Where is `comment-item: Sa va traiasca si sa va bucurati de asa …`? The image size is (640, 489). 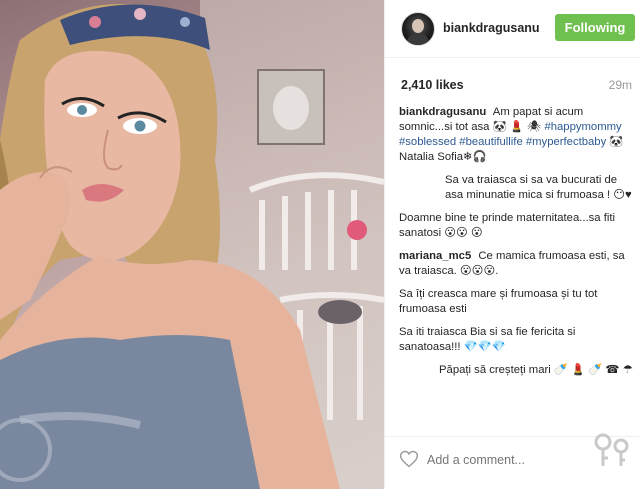
comment-item: Sa va traiasca si sa va bucurati de asa … is located at coordinates (517, 188).